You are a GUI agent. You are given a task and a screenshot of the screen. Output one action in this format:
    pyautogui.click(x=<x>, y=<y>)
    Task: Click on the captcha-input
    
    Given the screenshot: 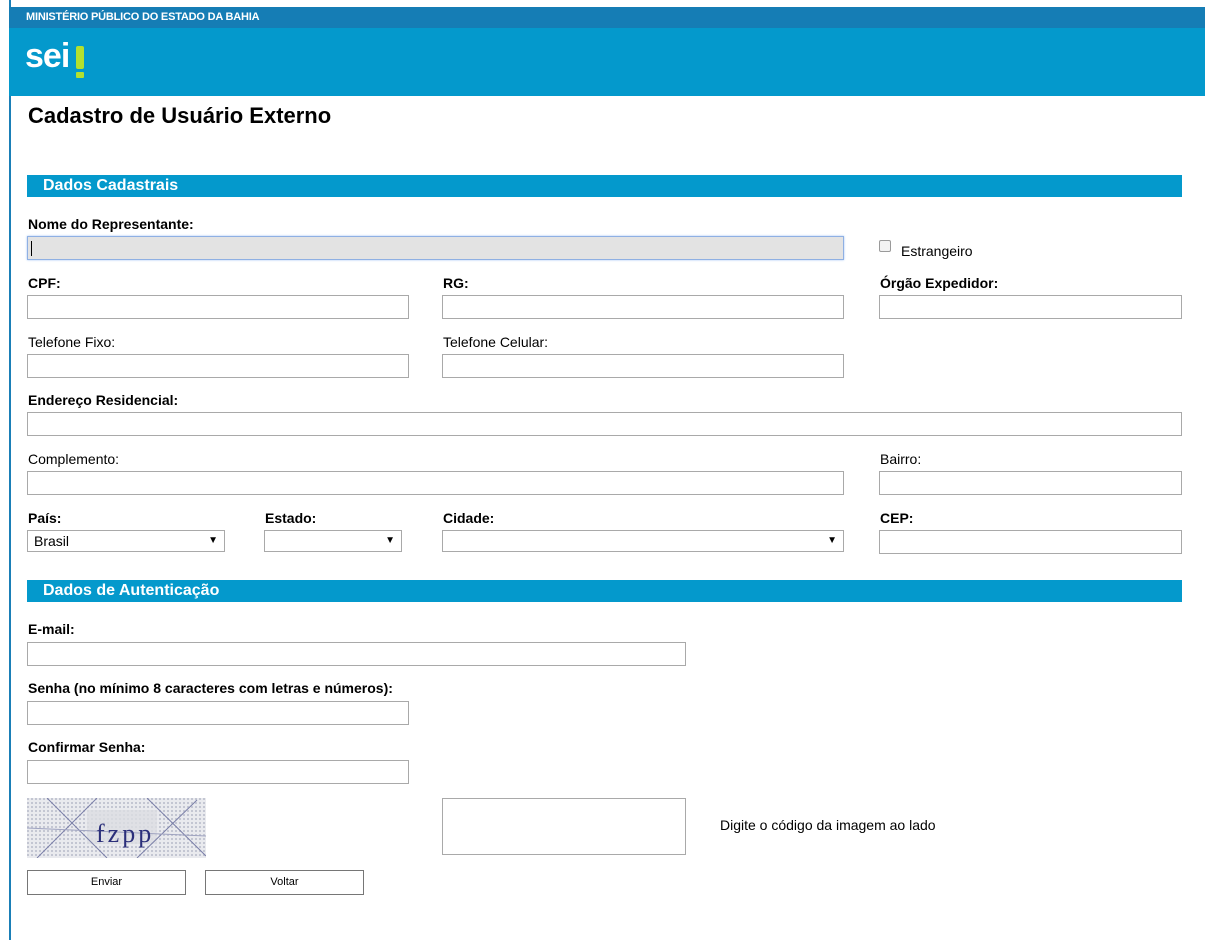 What is the action you would take?
    pyautogui.click(x=564, y=826)
    